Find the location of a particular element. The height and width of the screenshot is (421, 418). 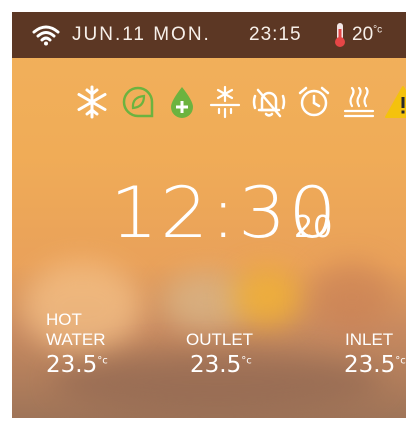

eco-leaf-icon is located at coordinates (138, 102).